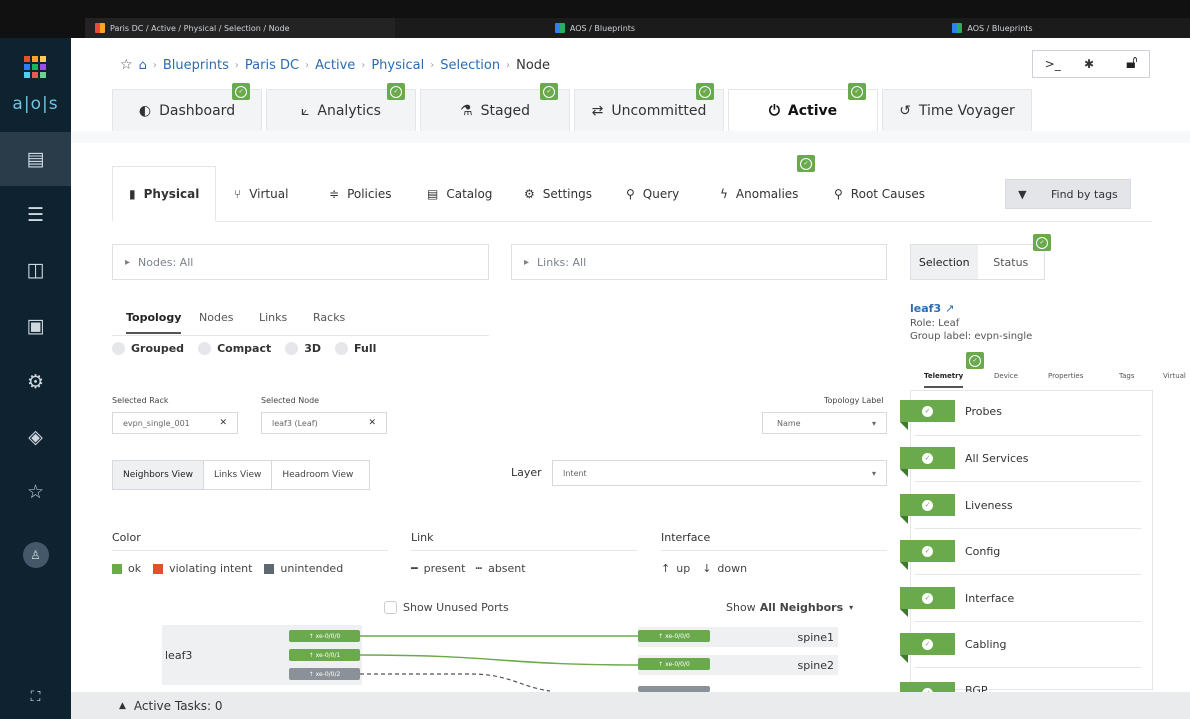 Image resolution: width=1190 pixels, height=719 pixels. What do you see at coordinates (630, 705) in the screenshot?
I see `active-tasks-bar: ▲ Active Tasks: 0` at bounding box center [630, 705].